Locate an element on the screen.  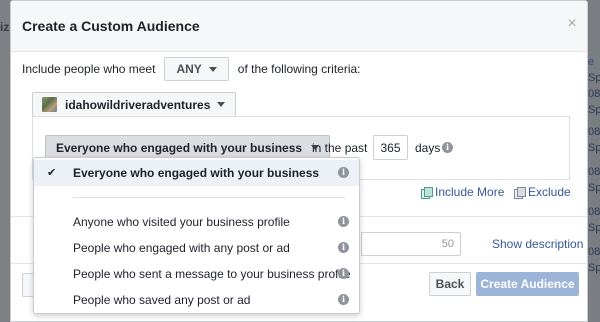
background-text-fragment: iz is located at coordinates (5, 27).